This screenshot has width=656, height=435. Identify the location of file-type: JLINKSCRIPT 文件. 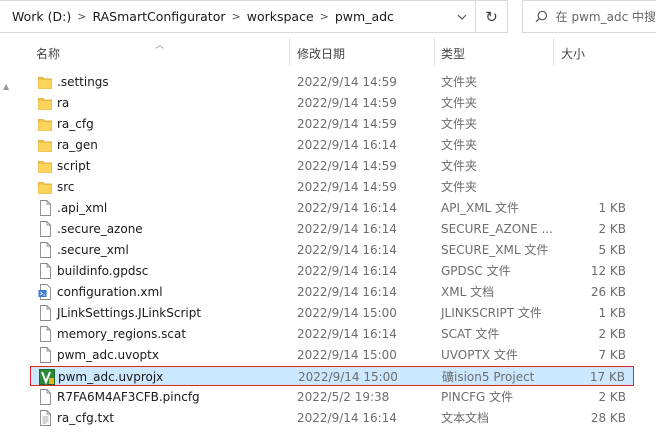
(491, 313).